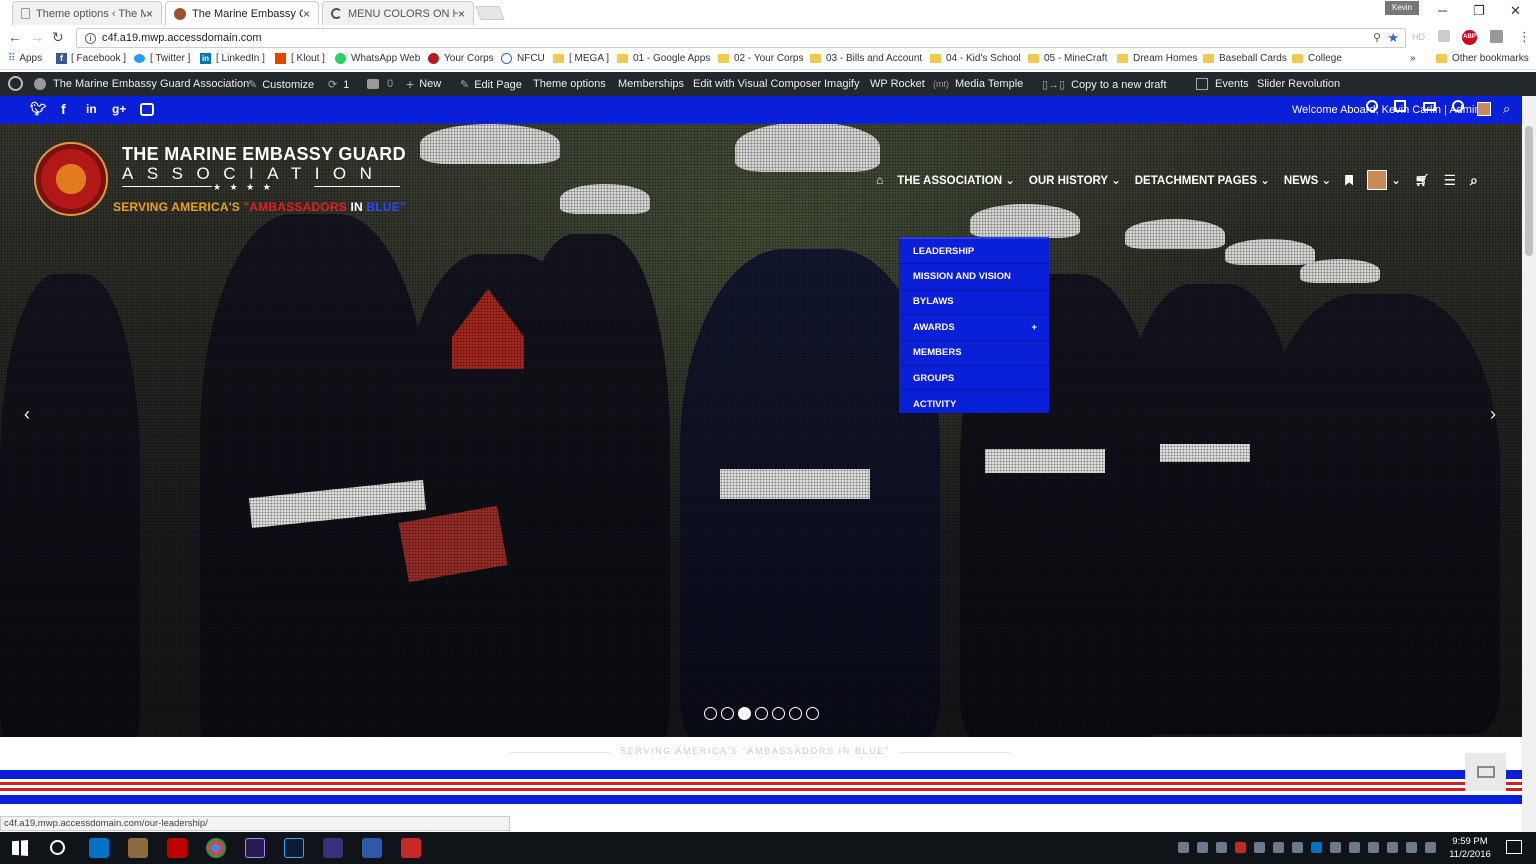  What do you see at coordinates (87, 13) in the screenshot?
I see `tab-theme-options: Theme options ‹ The Ma ×` at bounding box center [87, 13].